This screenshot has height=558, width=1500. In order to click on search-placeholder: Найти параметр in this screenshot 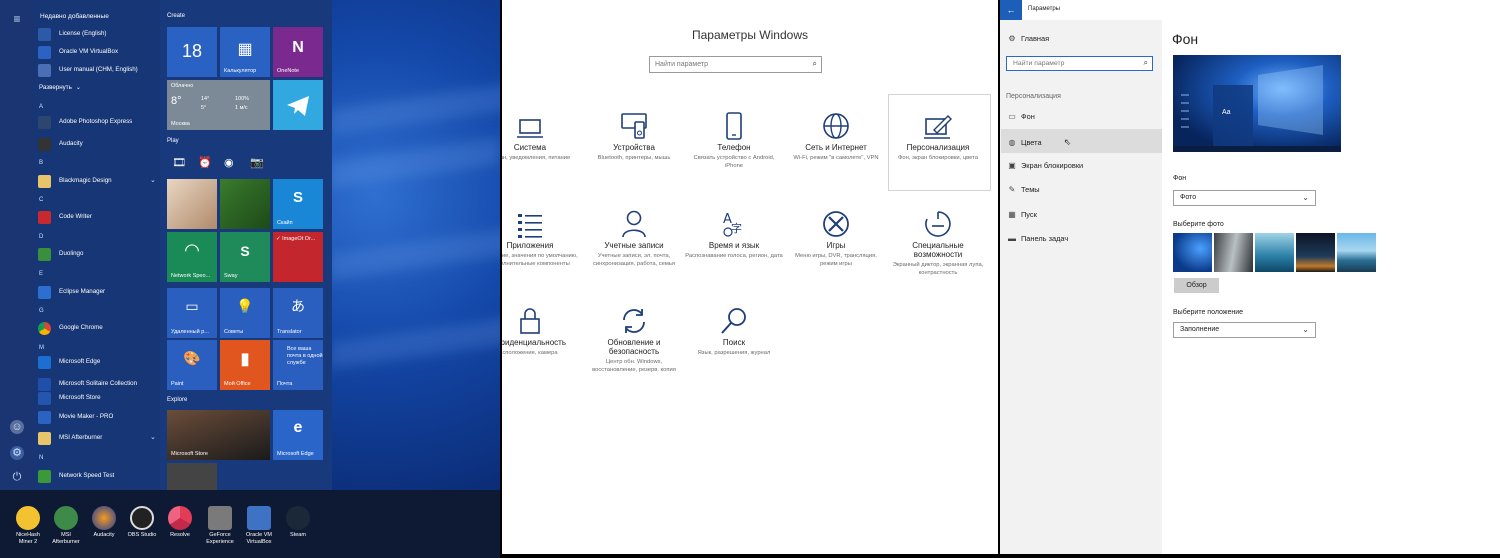, I will do `click(1039, 63)`.